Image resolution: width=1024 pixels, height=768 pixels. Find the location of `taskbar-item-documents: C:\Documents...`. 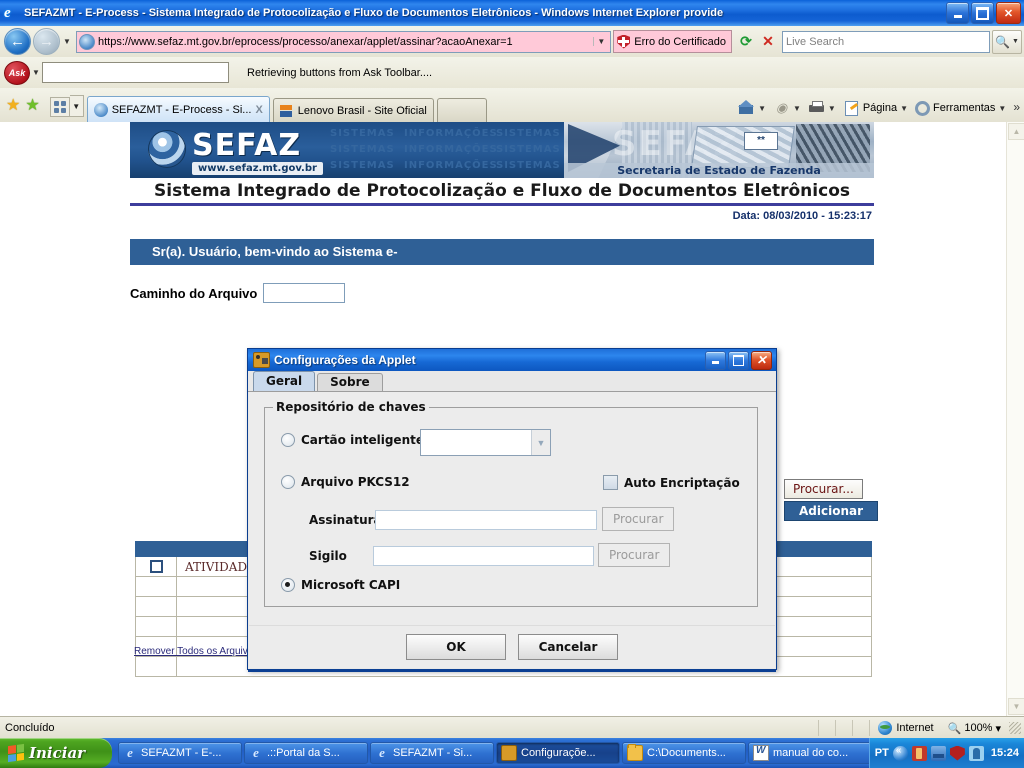

taskbar-item-documents: C:\Documents... is located at coordinates (684, 753).